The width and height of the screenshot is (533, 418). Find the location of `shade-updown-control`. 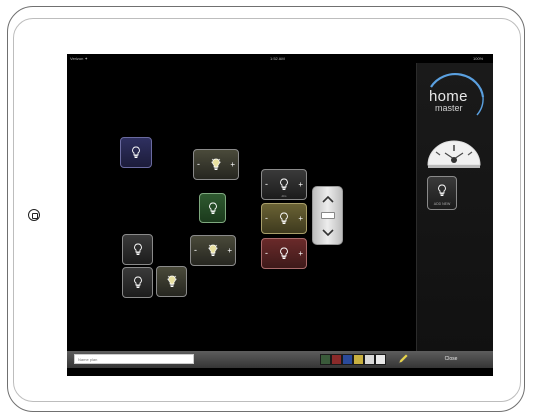

shade-updown-control is located at coordinates (327, 215).